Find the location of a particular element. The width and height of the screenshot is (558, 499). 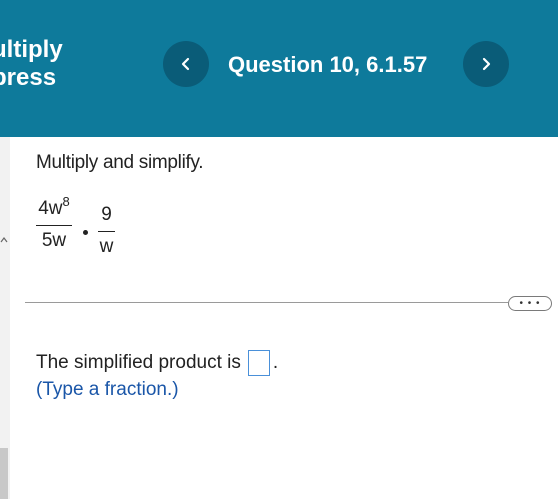

fraction-2-bar is located at coordinates (106, 231).